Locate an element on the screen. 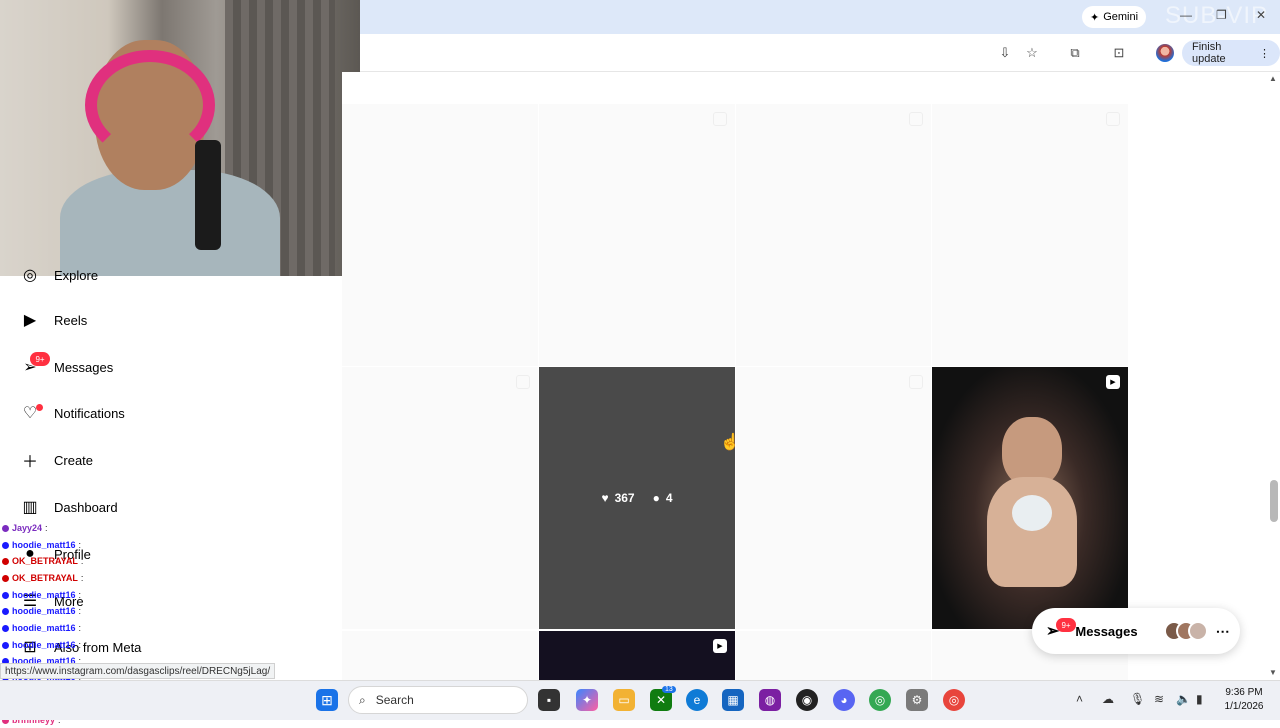  tab-search-icon: ⊡ is located at coordinates (1119, 53).